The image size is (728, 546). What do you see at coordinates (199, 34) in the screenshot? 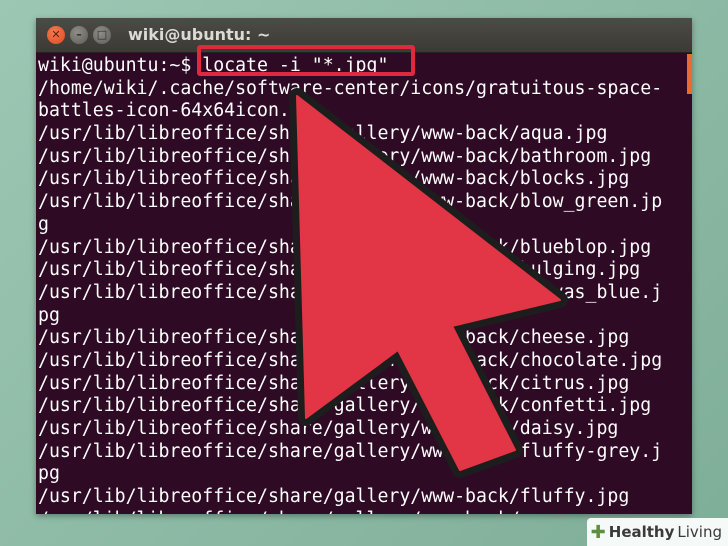
I see `window-title: wiki@ubuntu: ~` at bounding box center [199, 34].